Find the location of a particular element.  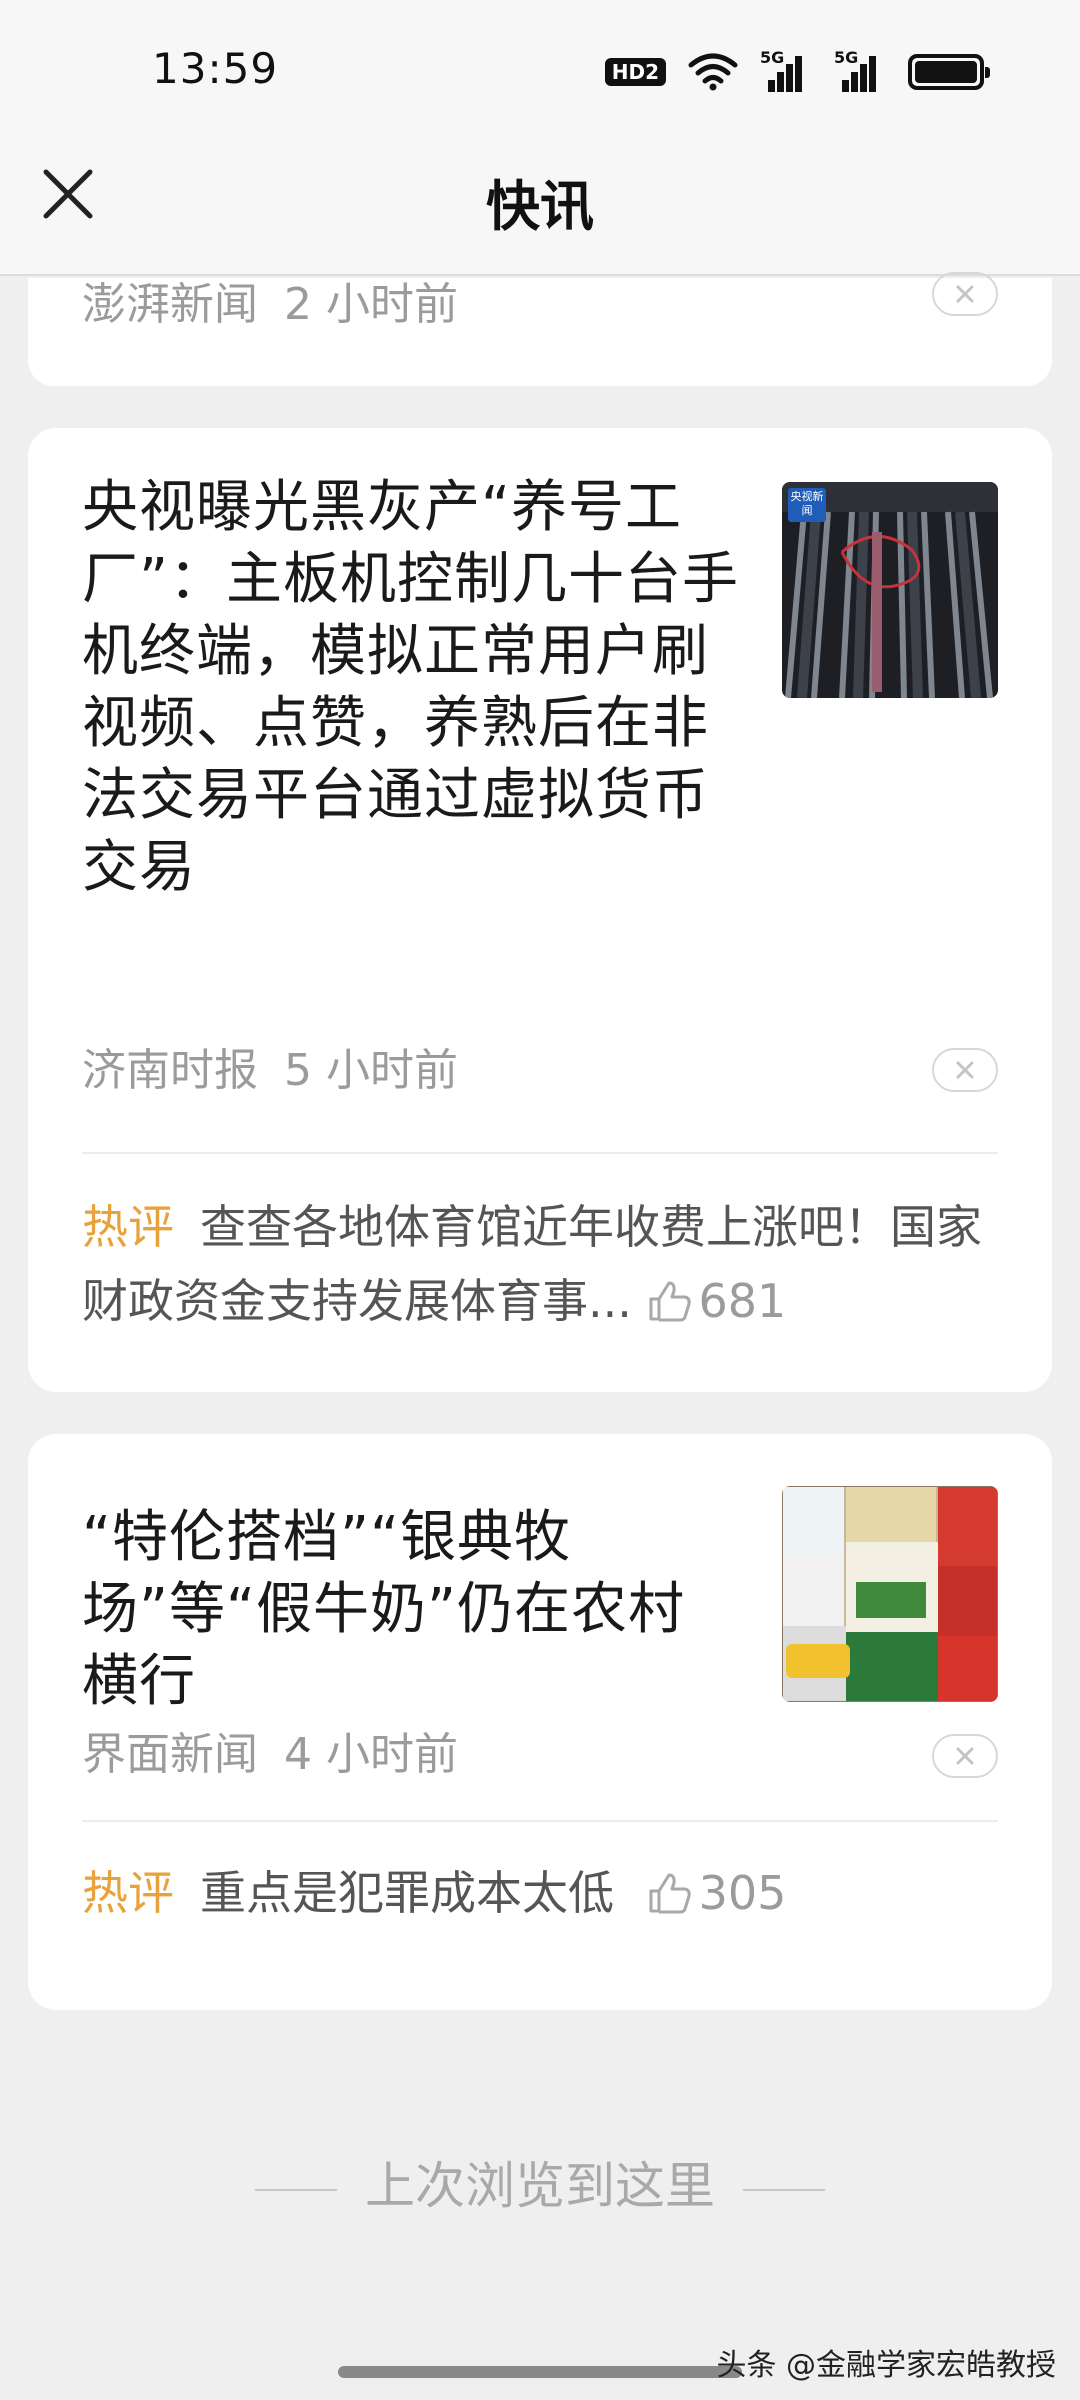

milk-boxes-image is located at coordinates (890, 1594).